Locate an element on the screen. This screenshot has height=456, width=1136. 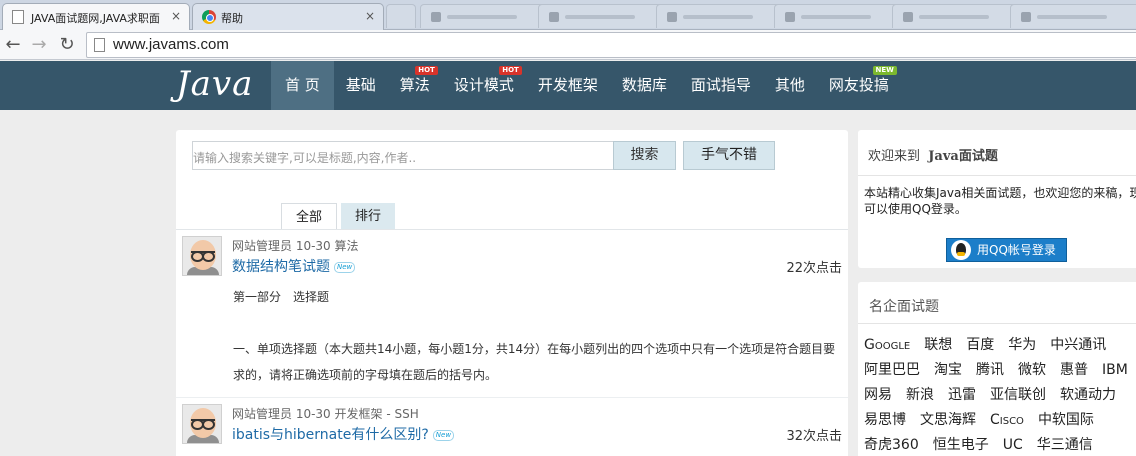
nav-item-interview-guide: 面试指导 is located at coordinates (721, 85).